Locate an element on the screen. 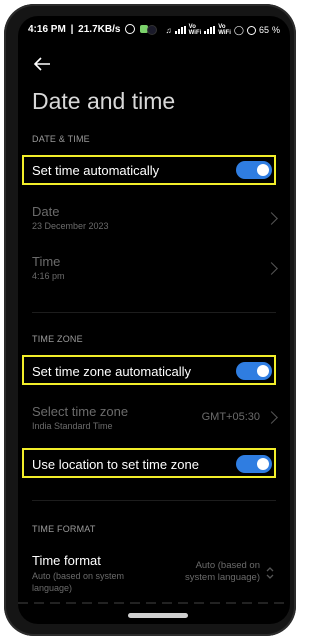  section-time-format: TIME FORMAT is located at coordinates (64, 529).